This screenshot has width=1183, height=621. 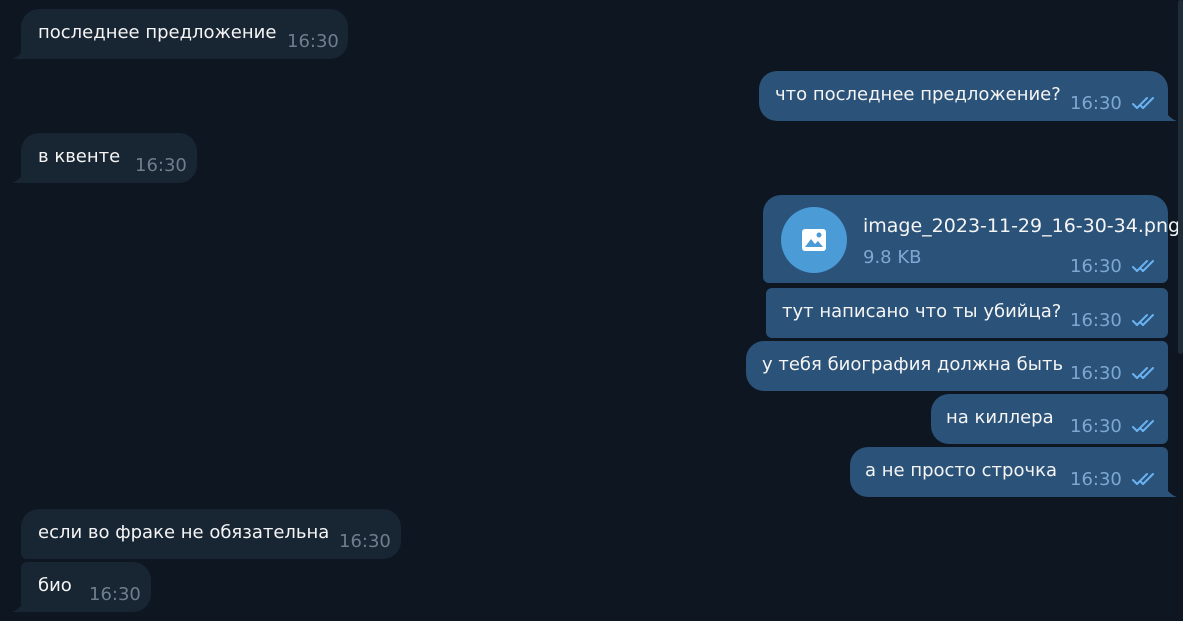 I want to click on file-name: image_2023-11-29_16-30-34.png, so click(x=1021, y=226).